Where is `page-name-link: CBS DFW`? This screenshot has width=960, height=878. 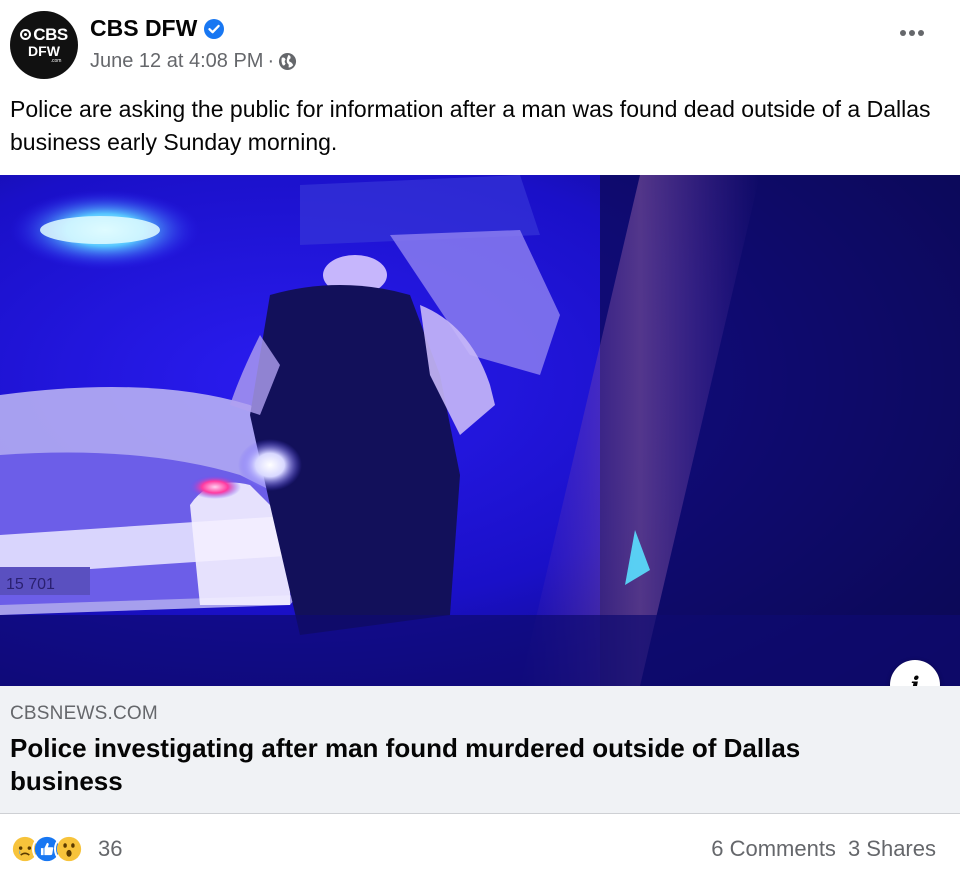 page-name-link: CBS DFW is located at coordinates (157, 28).